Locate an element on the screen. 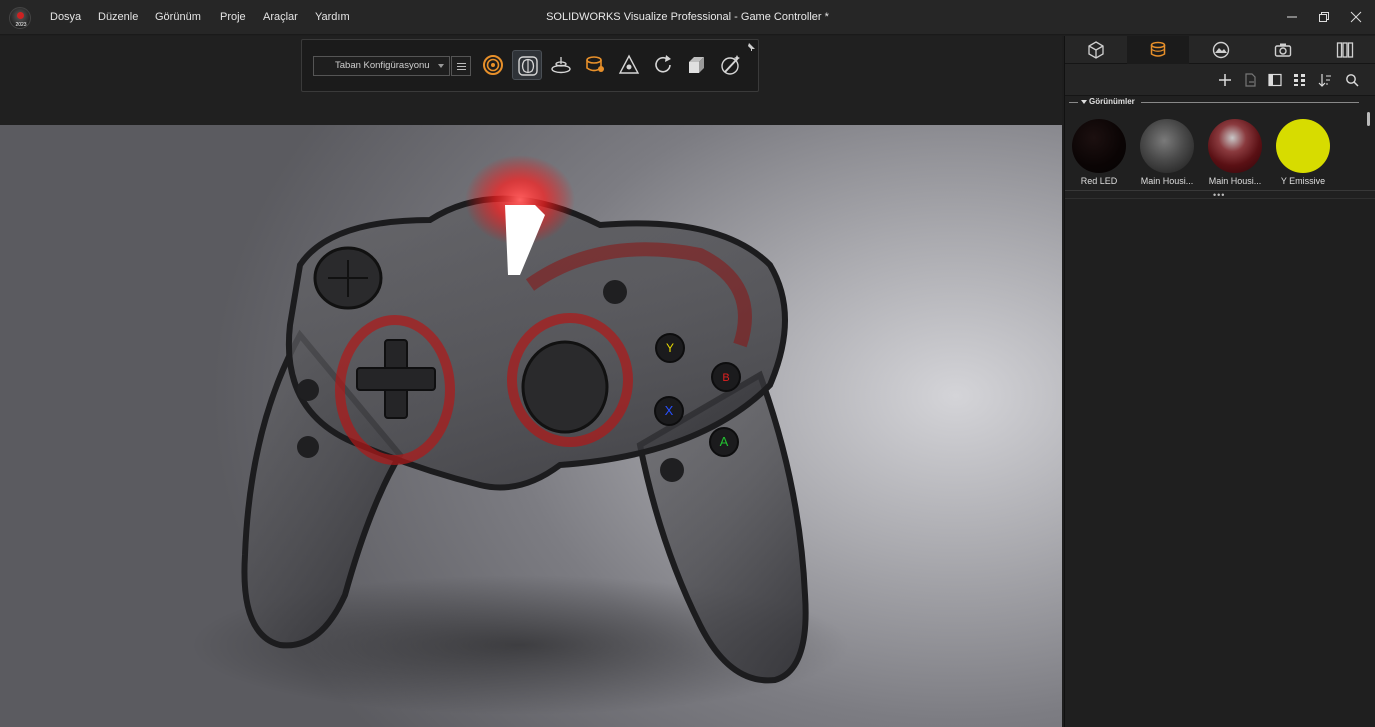  target-rings-icon is located at coordinates (493, 65).